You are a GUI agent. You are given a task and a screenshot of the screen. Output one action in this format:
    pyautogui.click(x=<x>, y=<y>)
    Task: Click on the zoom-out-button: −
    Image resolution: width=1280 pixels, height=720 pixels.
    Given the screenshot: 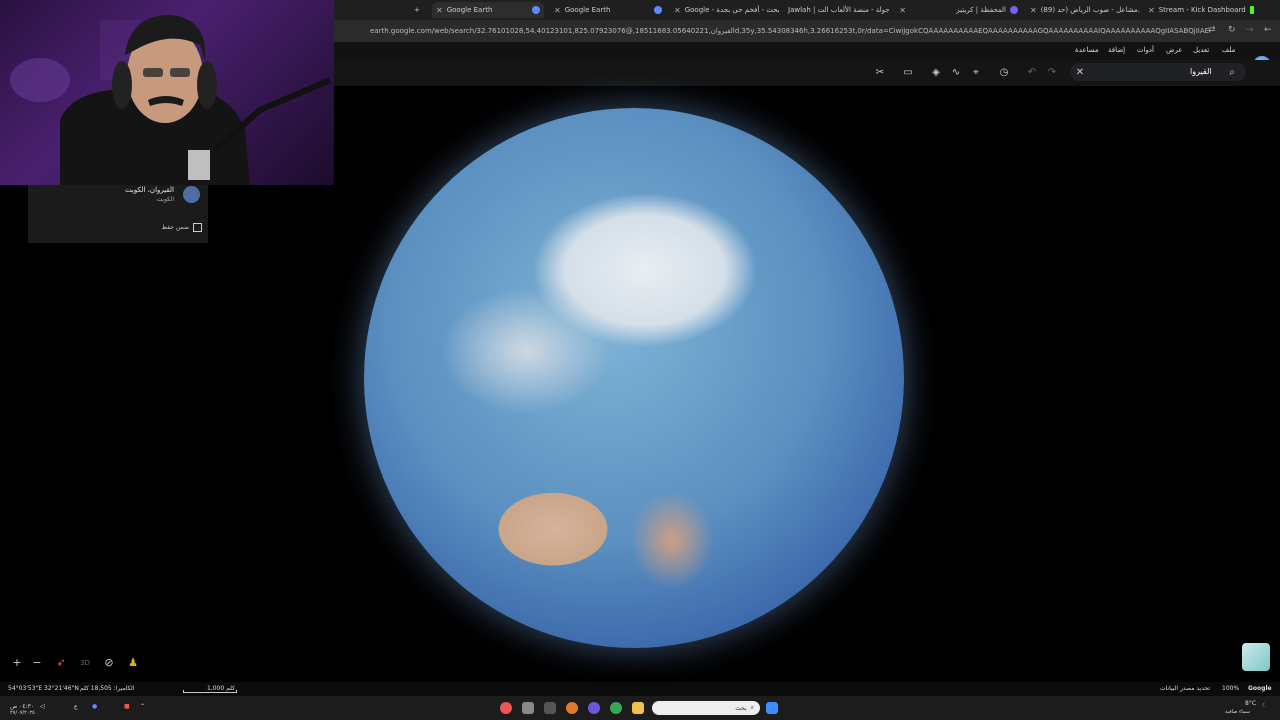 What is the action you would take?
    pyautogui.click(x=37, y=663)
    